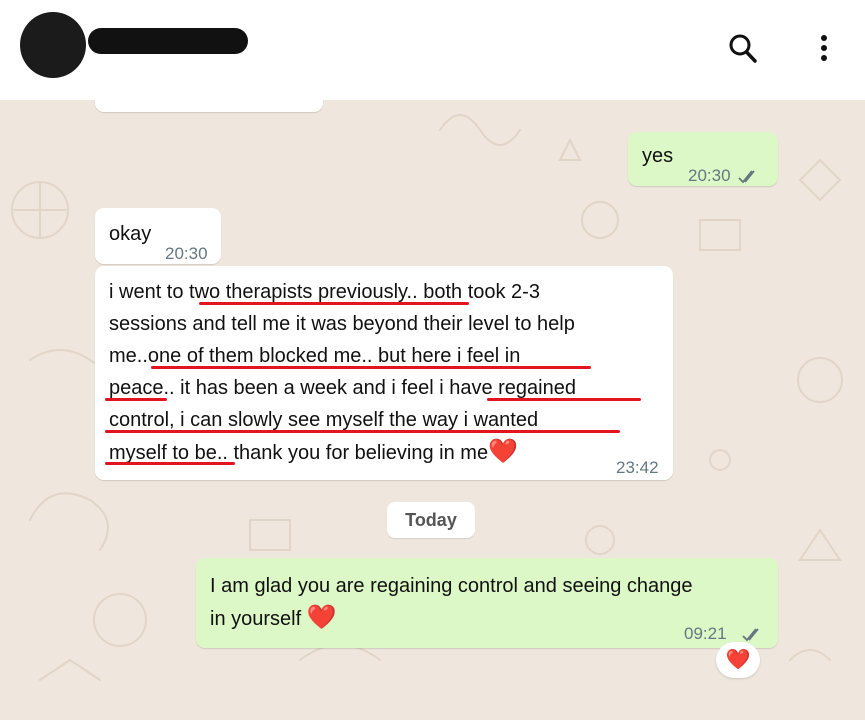 This screenshot has width=865, height=720. I want to click on message-bubble-partial, so click(209, 106).